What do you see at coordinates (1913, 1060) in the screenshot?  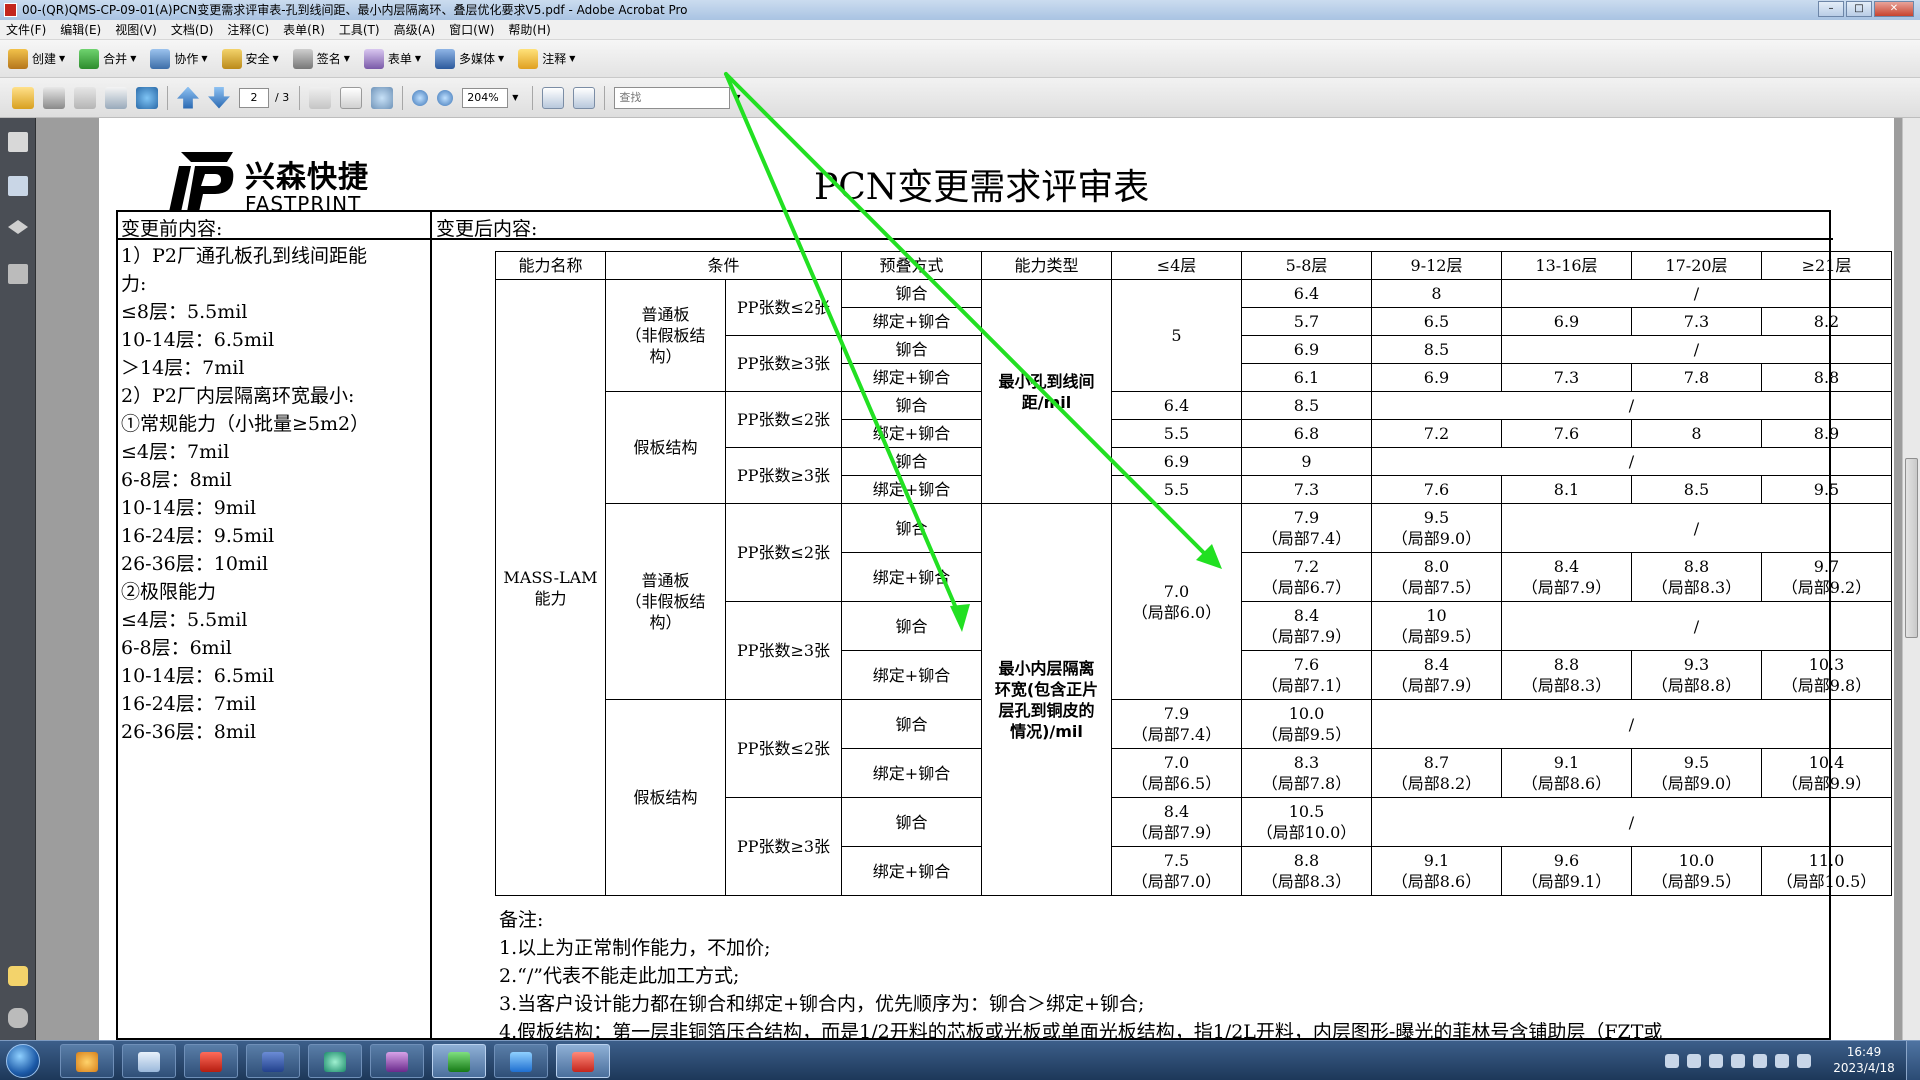 I see `show-desktop-button` at bounding box center [1913, 1060].